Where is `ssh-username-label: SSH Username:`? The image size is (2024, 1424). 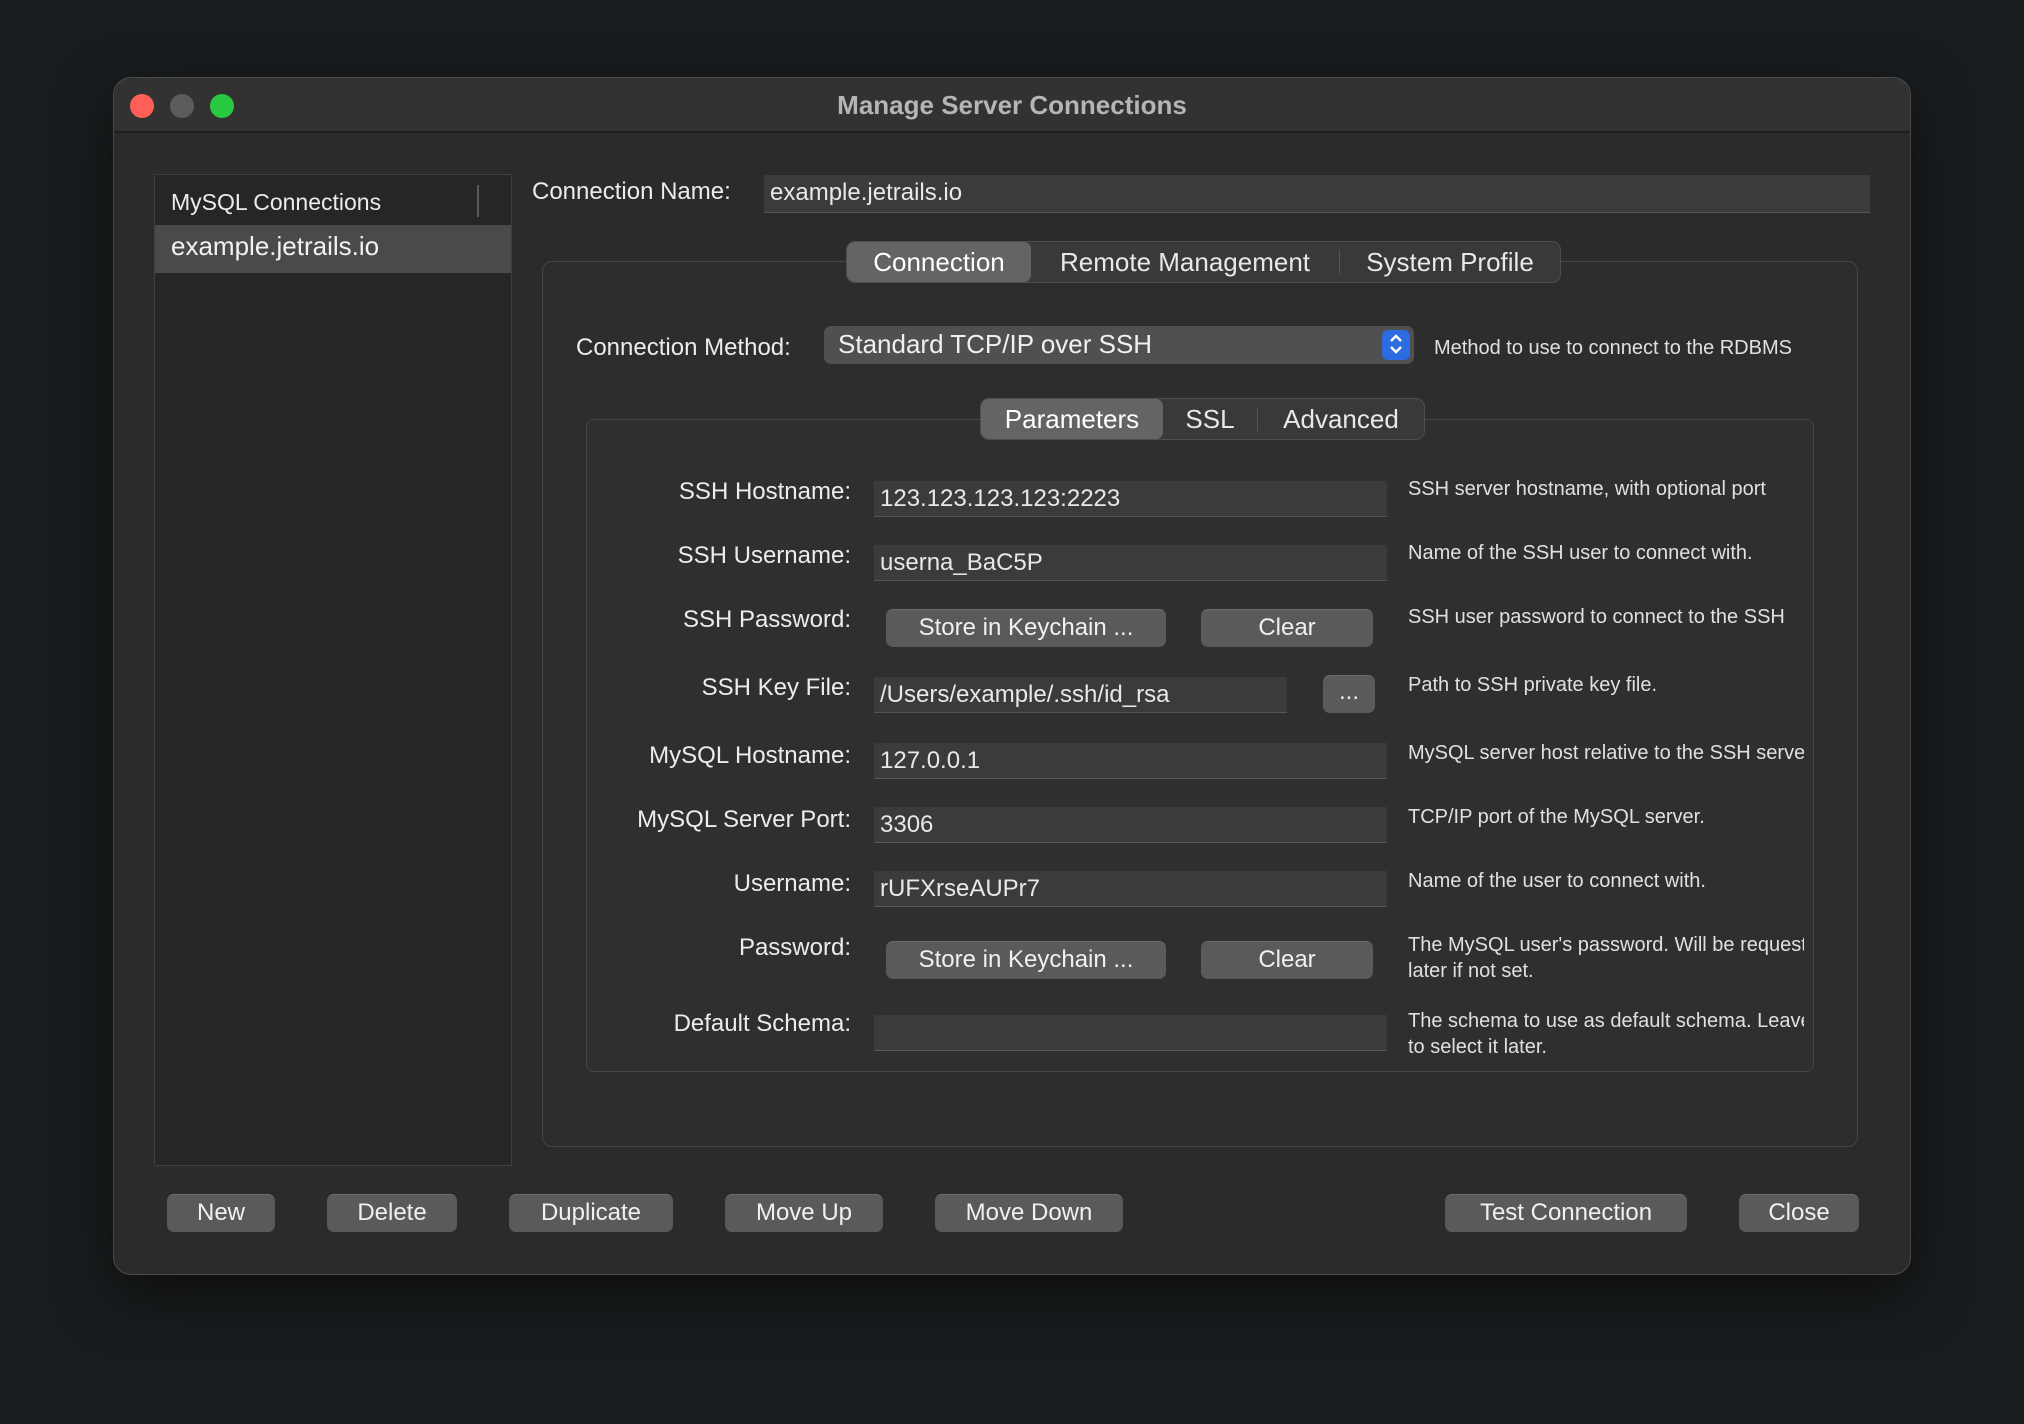
ssh-username-label: SSH Username: is located at coordinates (764, 555).